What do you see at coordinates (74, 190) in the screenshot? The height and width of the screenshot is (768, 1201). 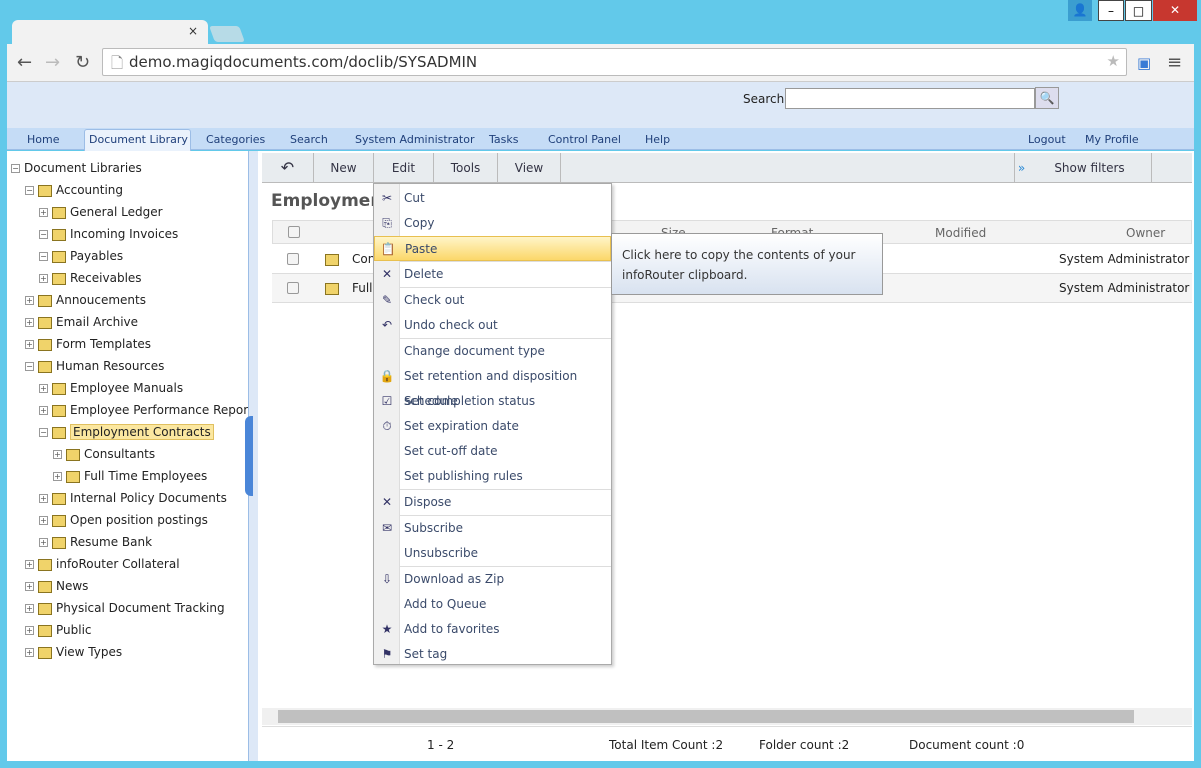 I see `tree-item: − Accounting` at bounding box center [74, 190].